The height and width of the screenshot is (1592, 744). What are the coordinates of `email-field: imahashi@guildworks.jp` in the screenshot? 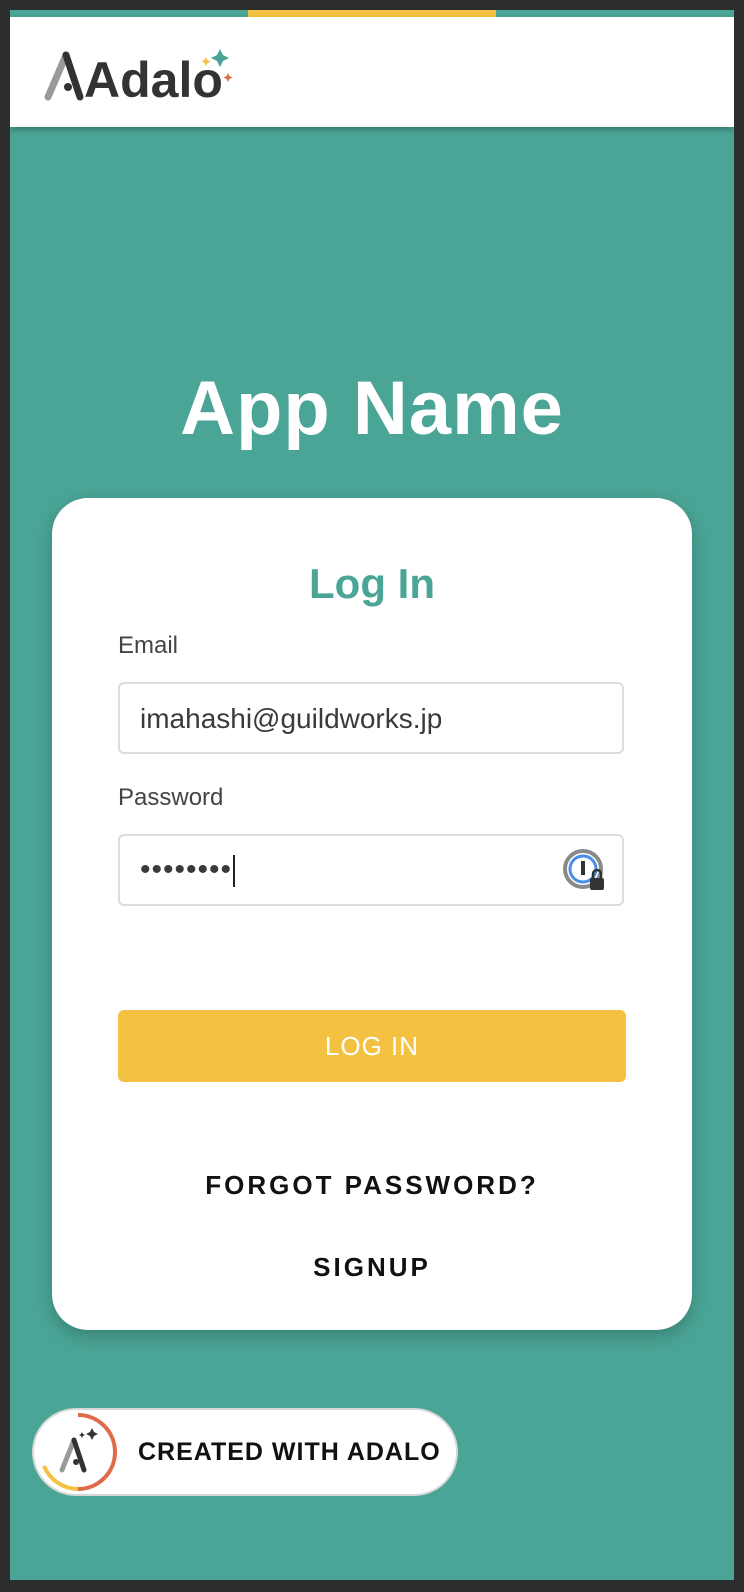 It's located at (371, 718).